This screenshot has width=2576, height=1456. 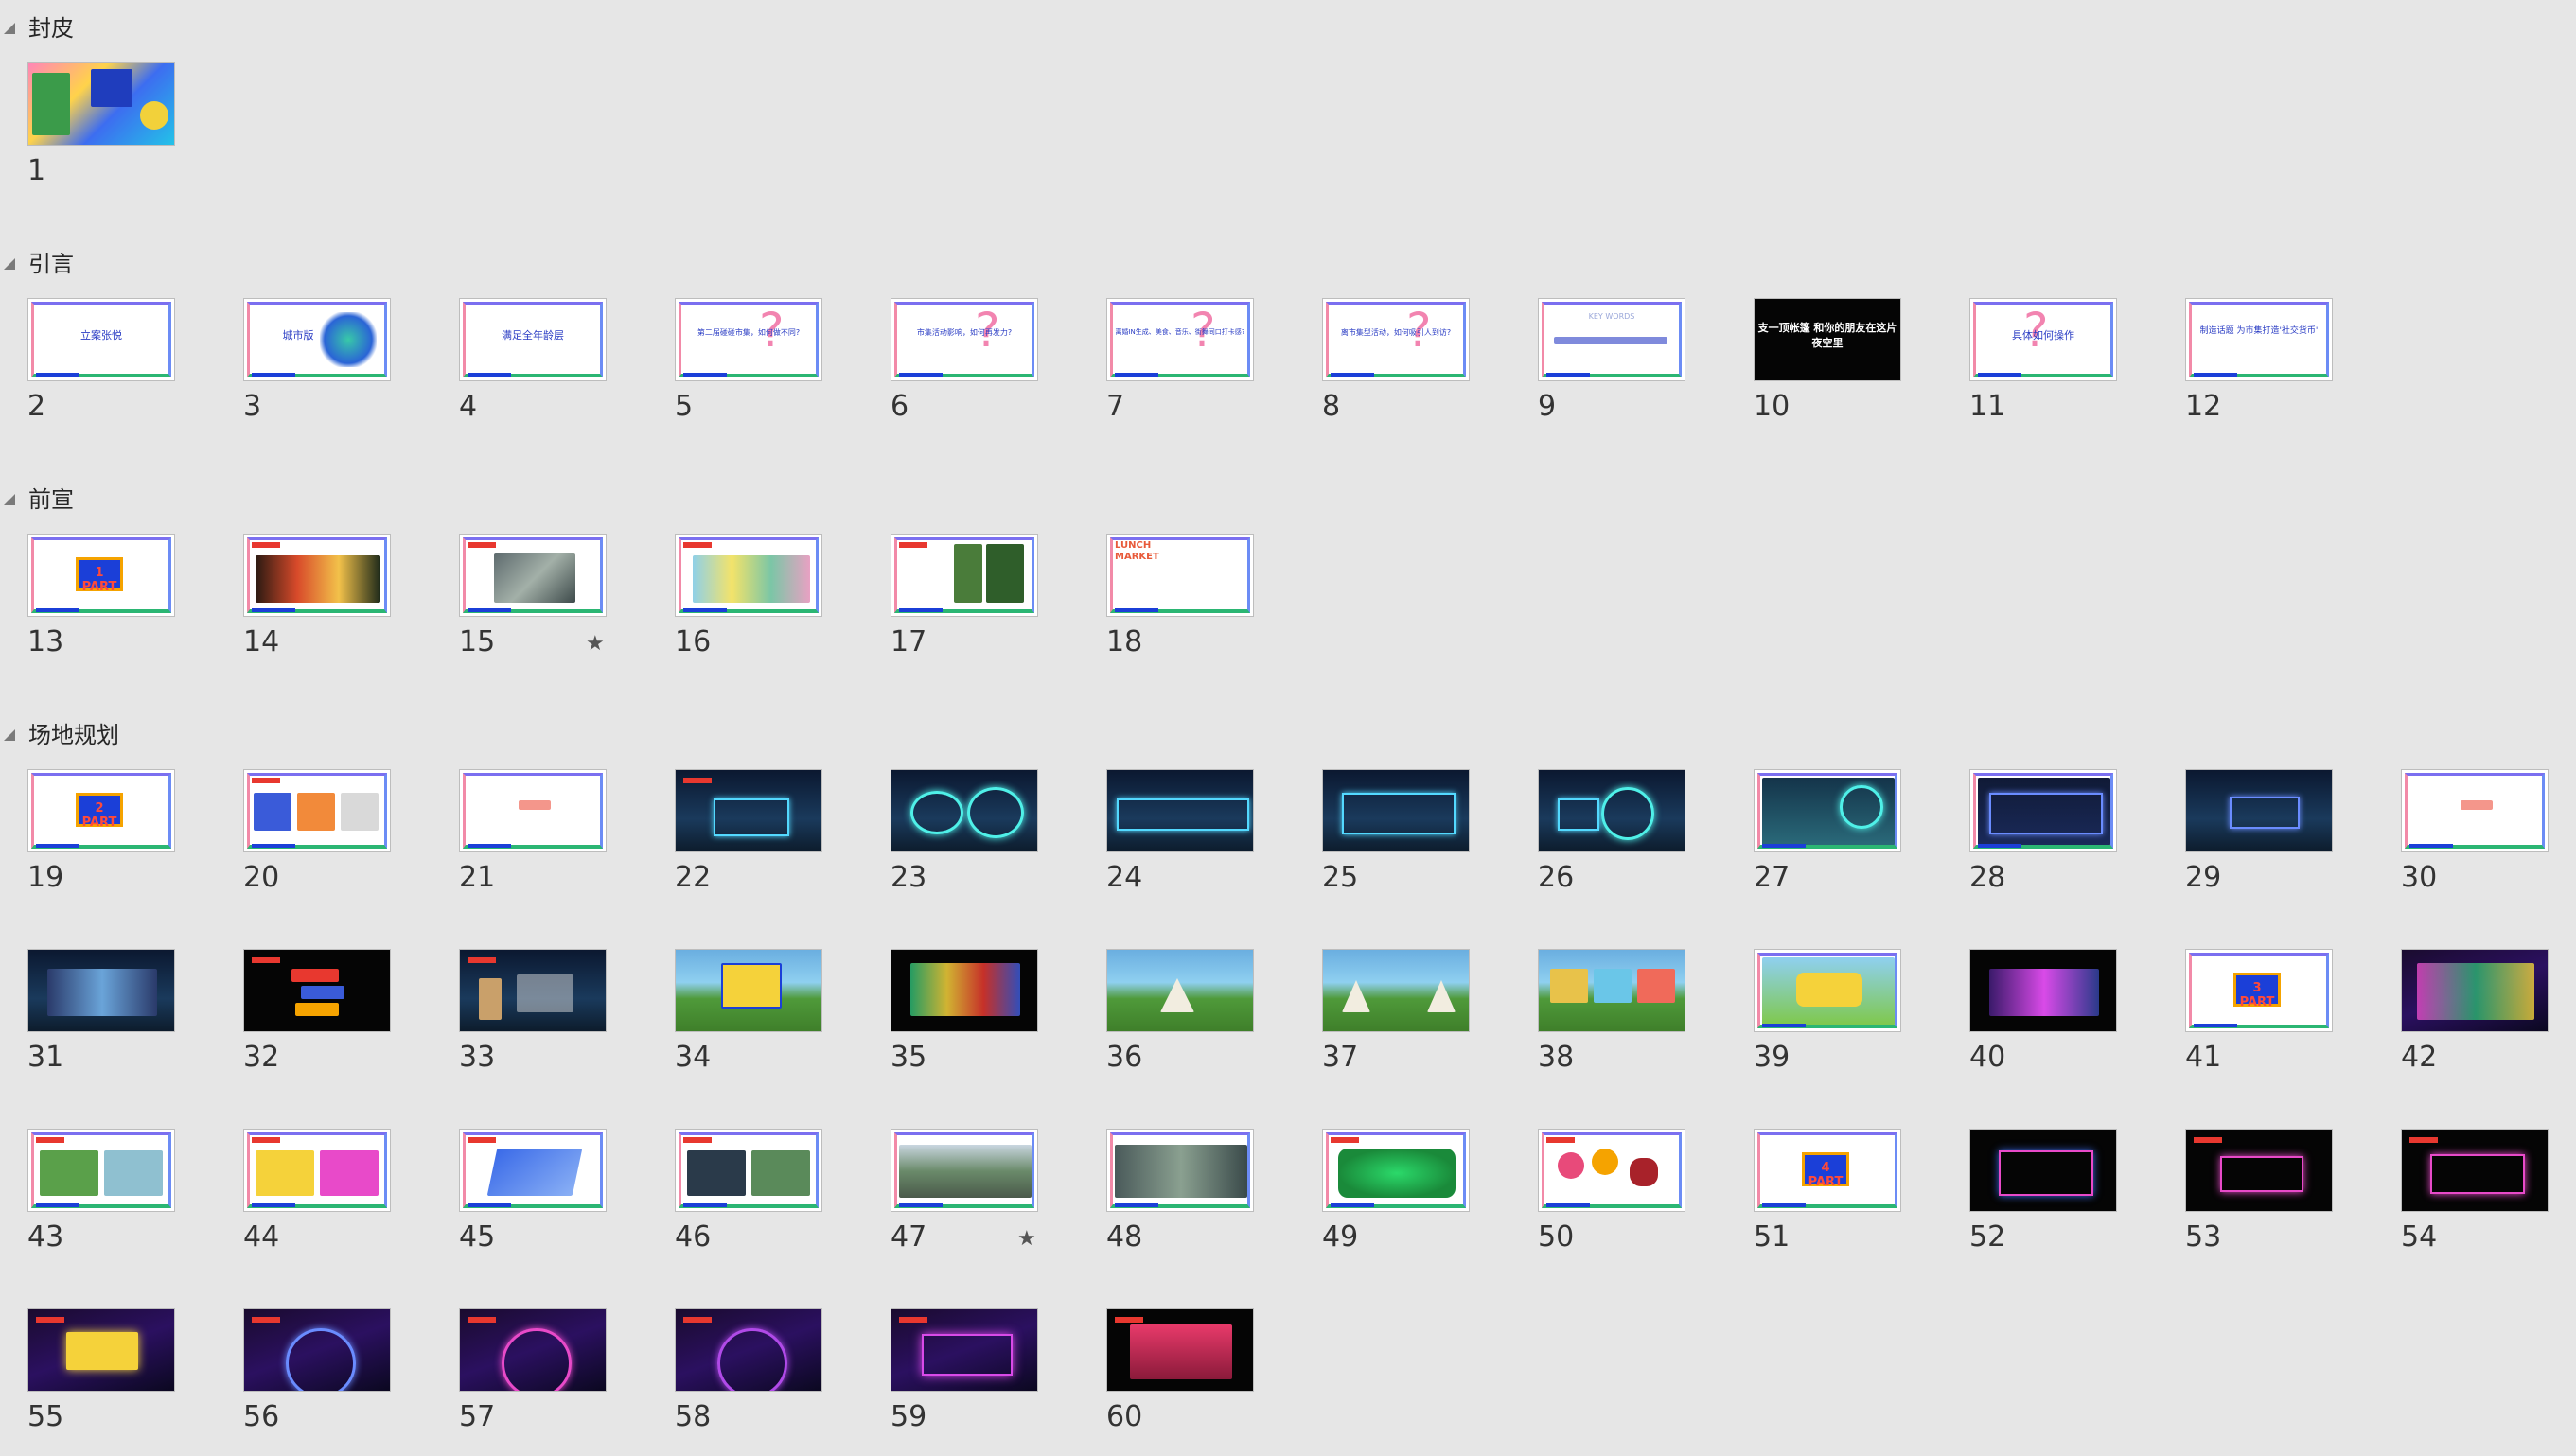 I want to click on slide-image: ? 具体如何操作, so click(x=2043, y=339).